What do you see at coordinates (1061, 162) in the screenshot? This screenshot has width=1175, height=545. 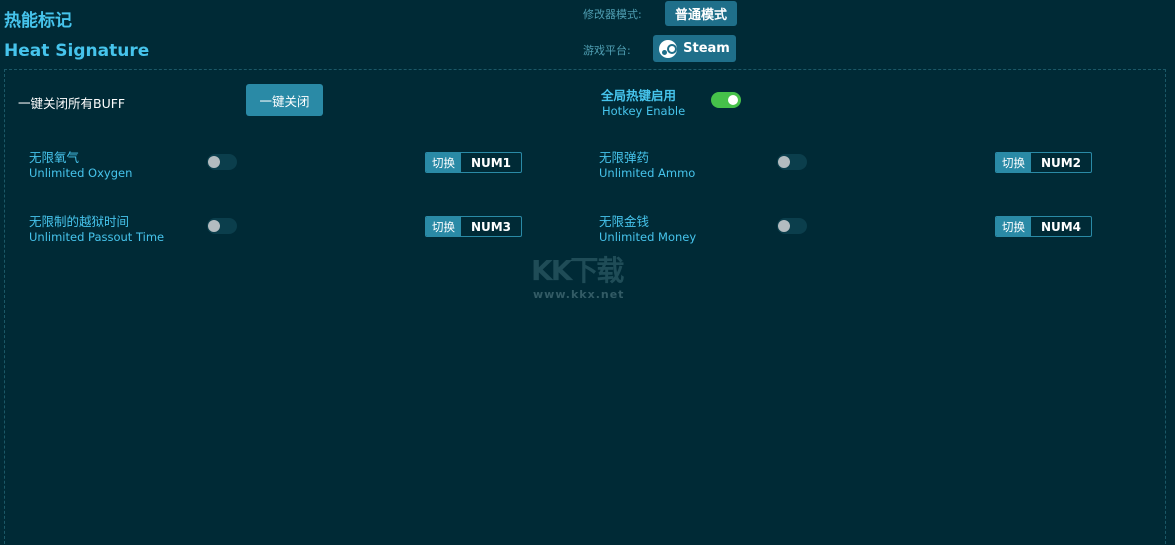 I see `hotkey-key: NUM2` at bounding box center [1061, 162].